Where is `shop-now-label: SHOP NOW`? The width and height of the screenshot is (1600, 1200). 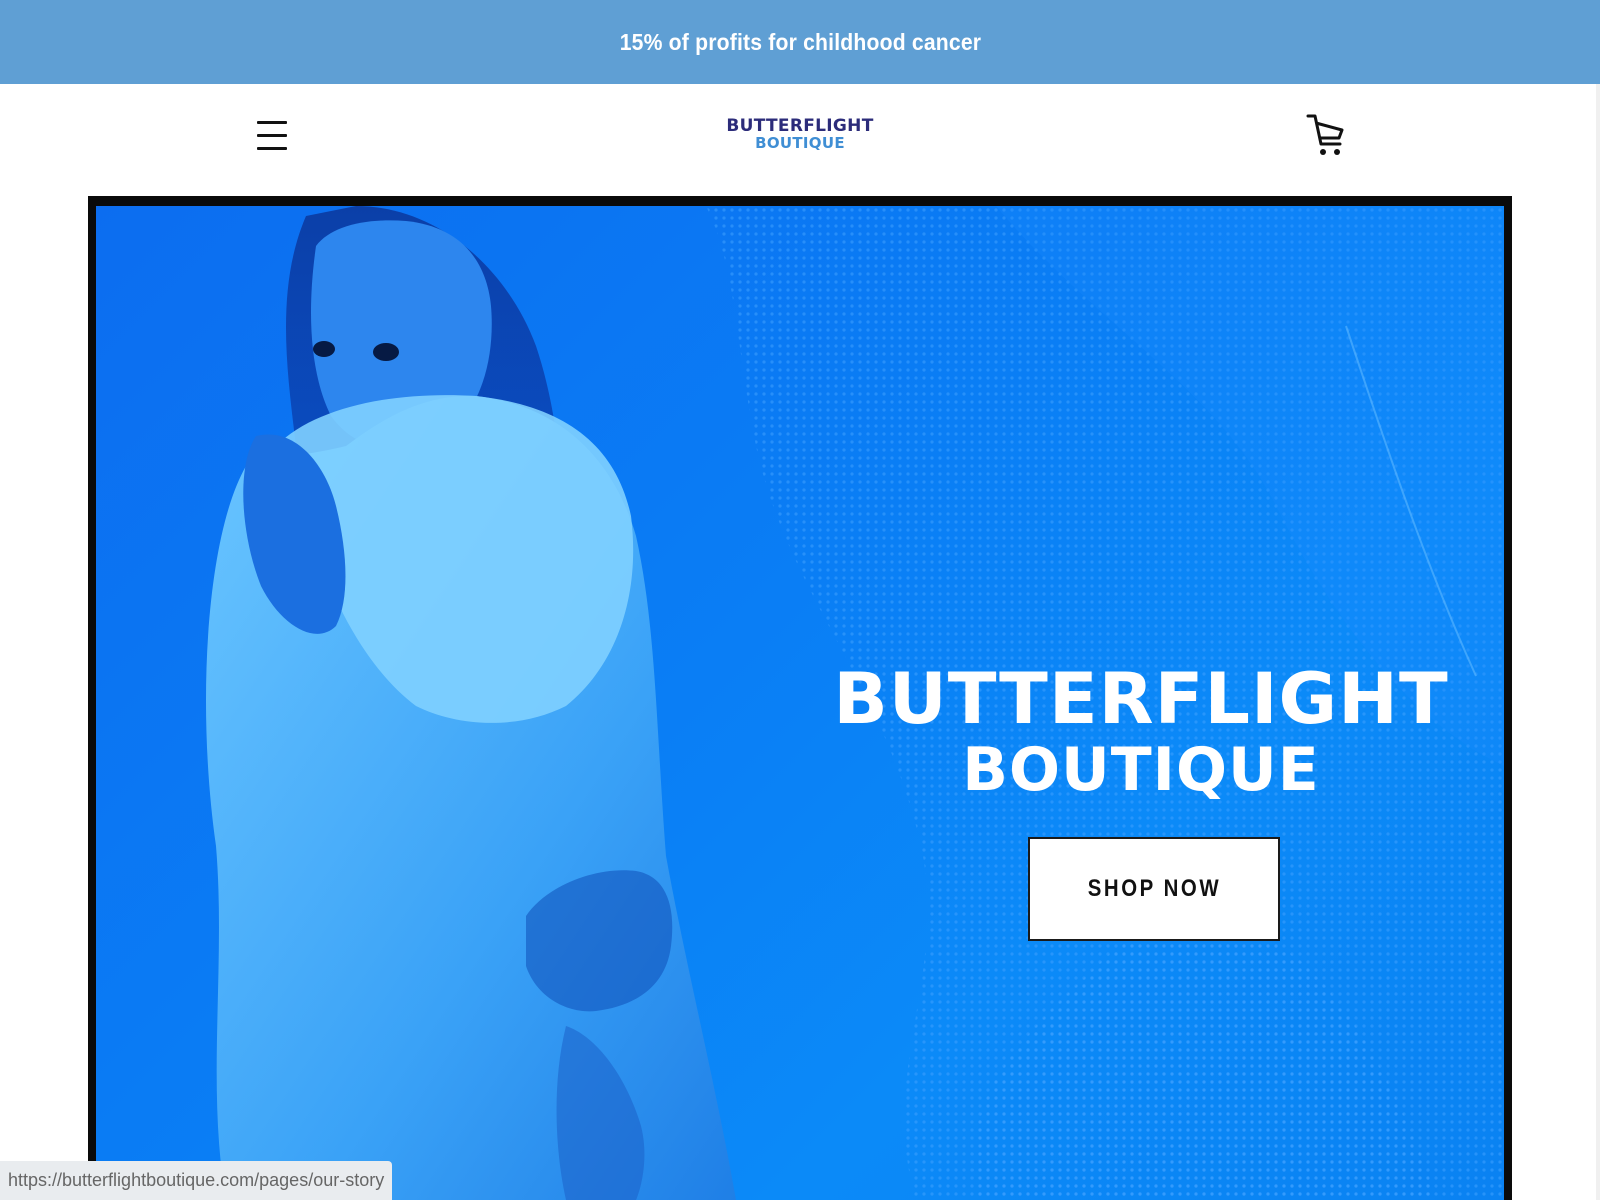 shop-now-label: SHOP NOW is located at coordinates (1154, 888).